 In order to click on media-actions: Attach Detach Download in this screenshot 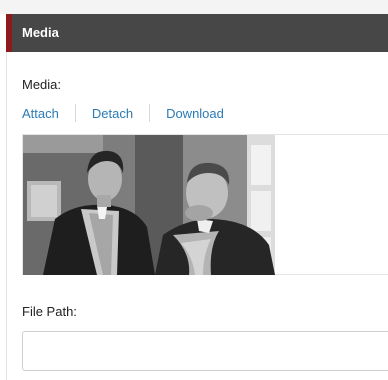, I will do `click(123, 113)`.